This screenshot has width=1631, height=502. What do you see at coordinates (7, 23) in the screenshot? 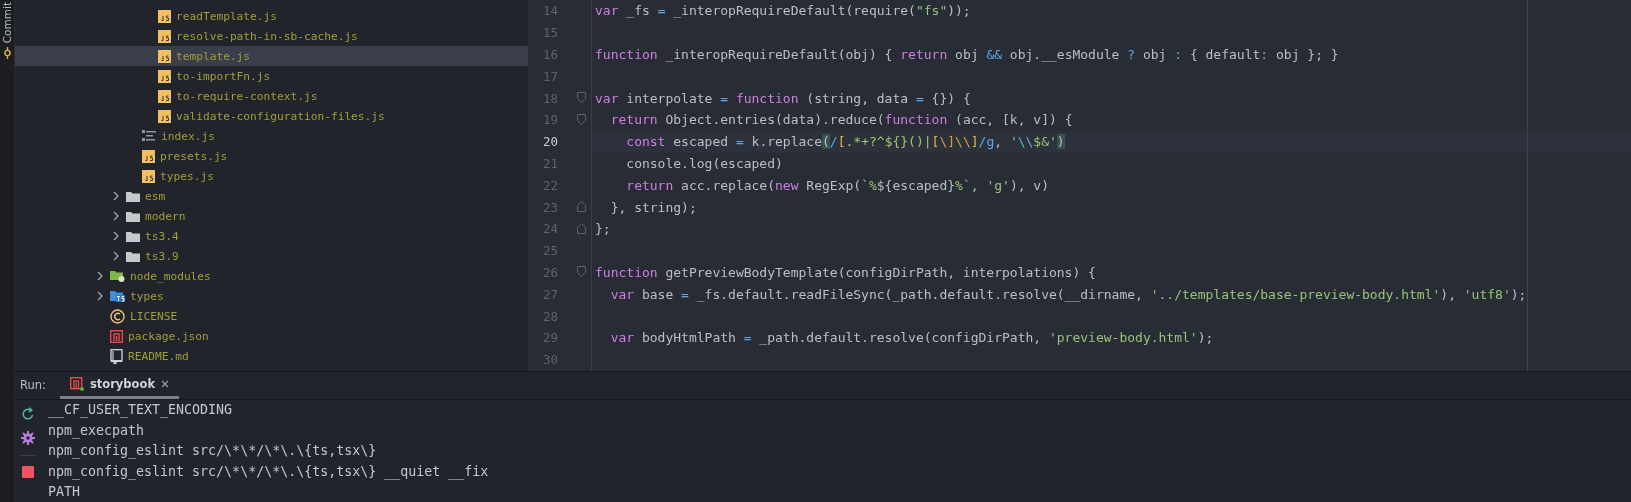
I see `commit-tab: Commit` at bounding box center [7, 23].